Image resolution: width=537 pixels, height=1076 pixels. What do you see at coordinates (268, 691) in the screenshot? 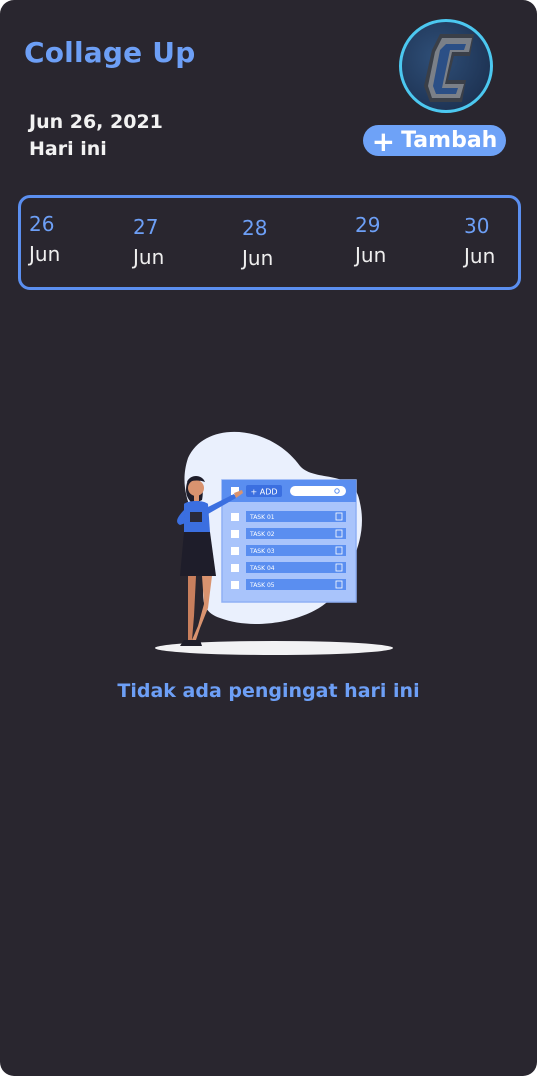
I see `empty-state-message: Tidak ada pengingat hari ini` at bounding box center [268, 691].